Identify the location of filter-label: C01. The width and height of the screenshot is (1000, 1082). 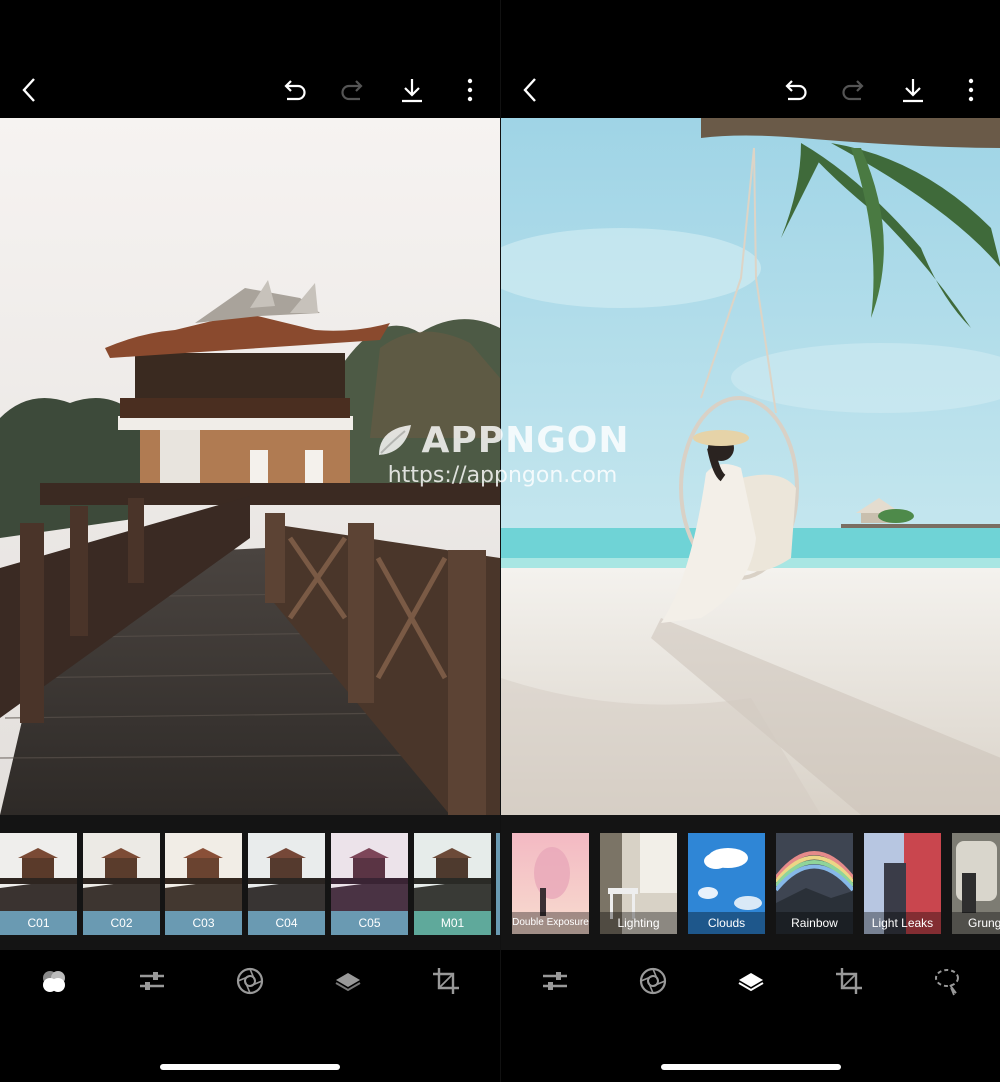
(38, 923).